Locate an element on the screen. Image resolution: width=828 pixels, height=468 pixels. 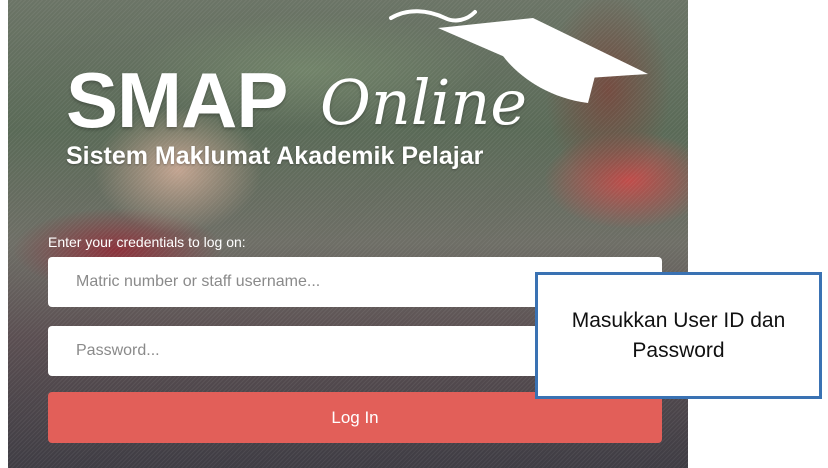
logo-title-main: SMAP is located at coordinates (177, 100).